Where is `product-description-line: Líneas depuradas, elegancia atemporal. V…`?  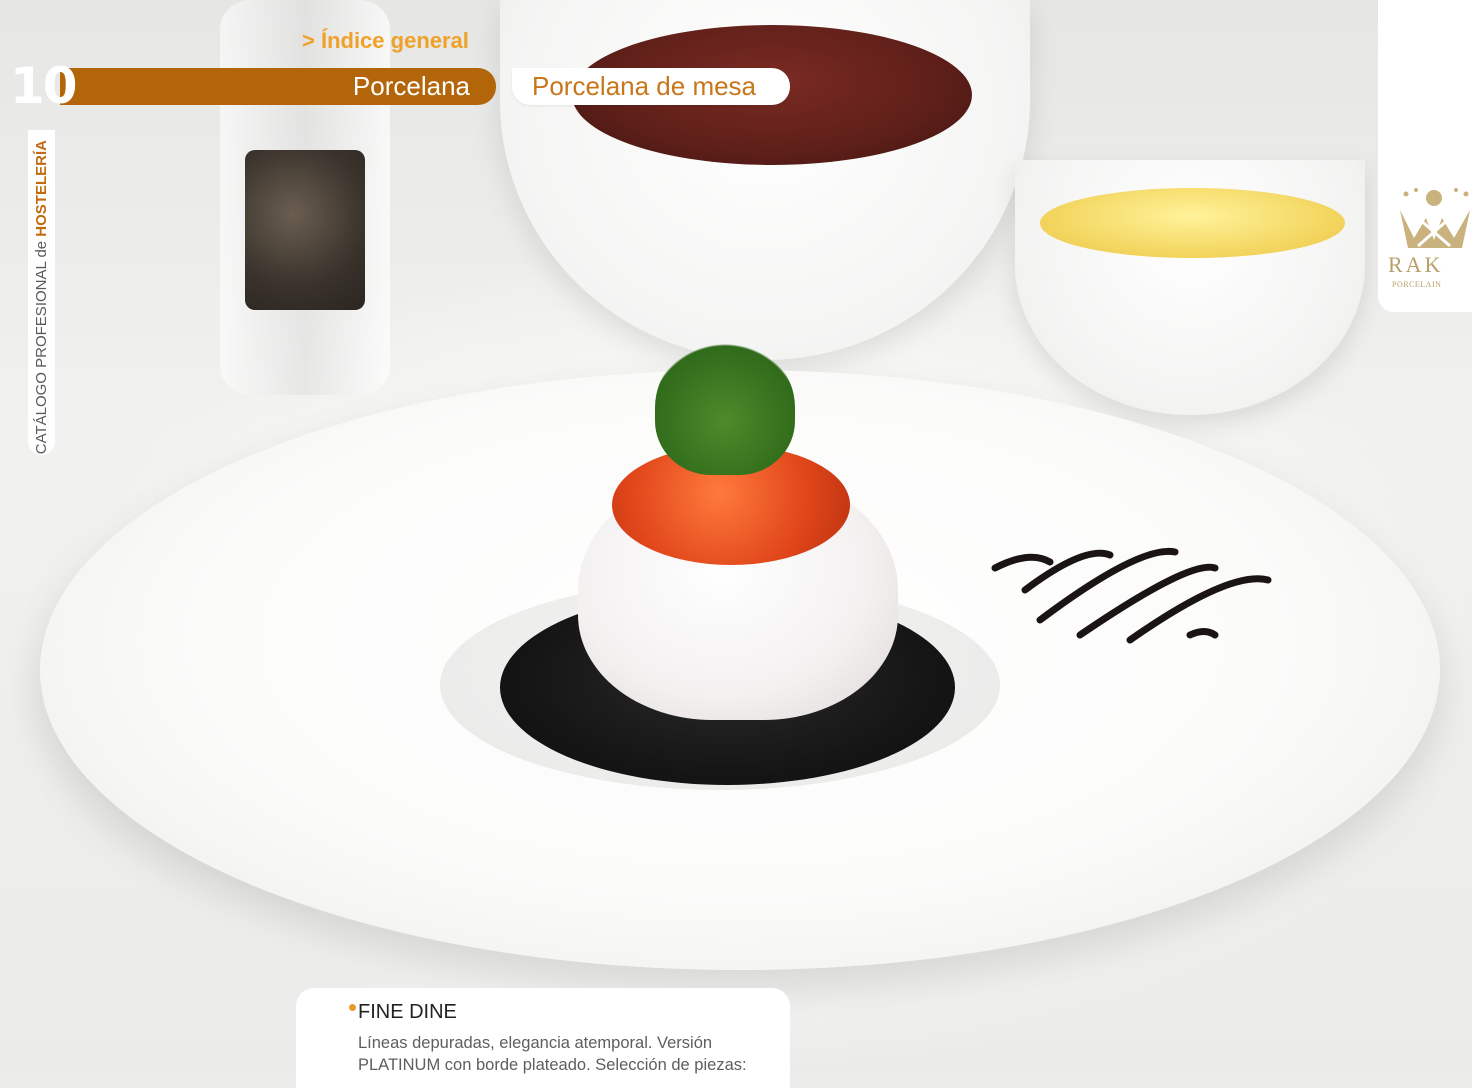 product-description-line: Líneas depuradas, elegancia atemporal. V… is located at coordinates (535, 1043).